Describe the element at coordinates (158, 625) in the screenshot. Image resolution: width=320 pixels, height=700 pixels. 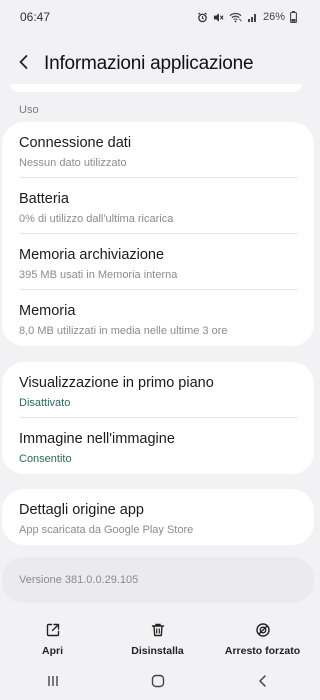
I see `trash-icon` at that location.